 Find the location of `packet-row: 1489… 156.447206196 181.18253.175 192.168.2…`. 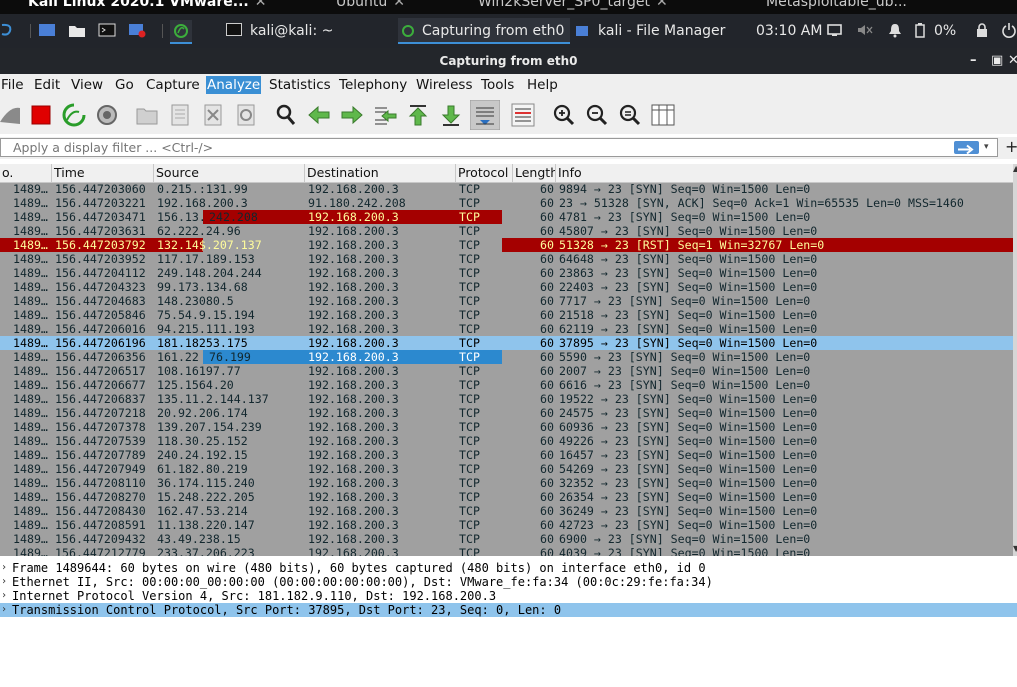

packet-row: 1489… 156.447206196 181.18253.175 192.168.2… is located at coordinates (506, 343).